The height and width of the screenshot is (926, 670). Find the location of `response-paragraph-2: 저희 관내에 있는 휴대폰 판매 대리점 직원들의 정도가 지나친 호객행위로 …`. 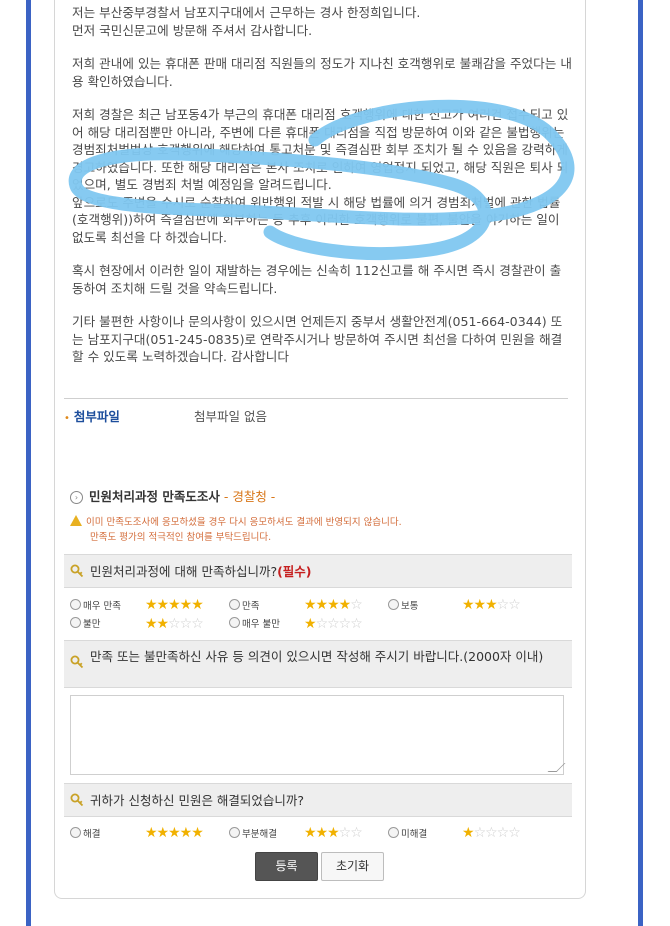

response-paragraph-2: 저희 관내에 있는 휴대폰 판매 대리점 직원들의 정도가 지나친 호객행위로 … is located at coordinates (322, 72).